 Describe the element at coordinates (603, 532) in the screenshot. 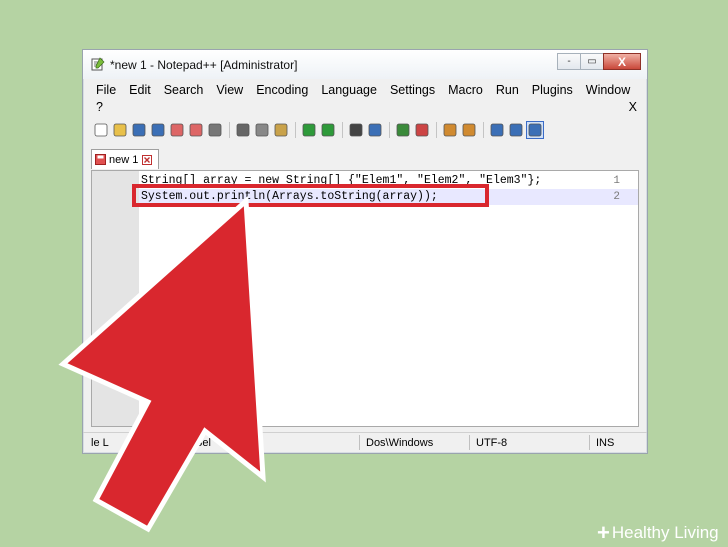

I see `brand-plus-icon: +` at that location.